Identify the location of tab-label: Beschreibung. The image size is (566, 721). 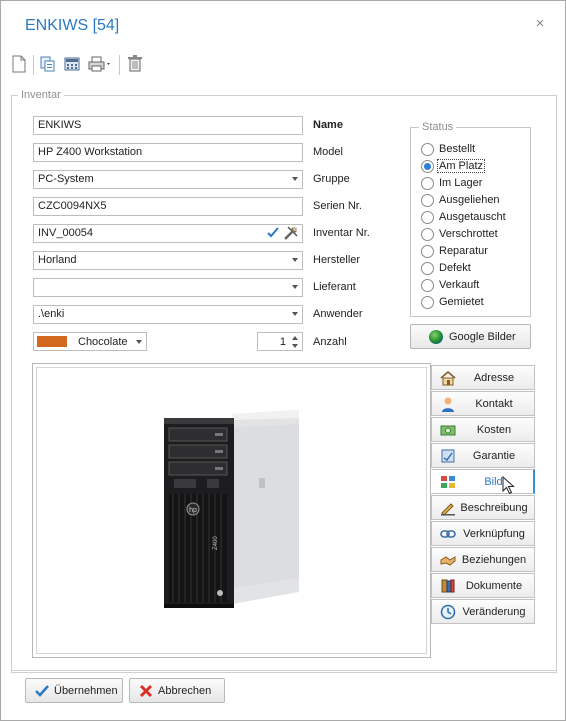
(494, 508).